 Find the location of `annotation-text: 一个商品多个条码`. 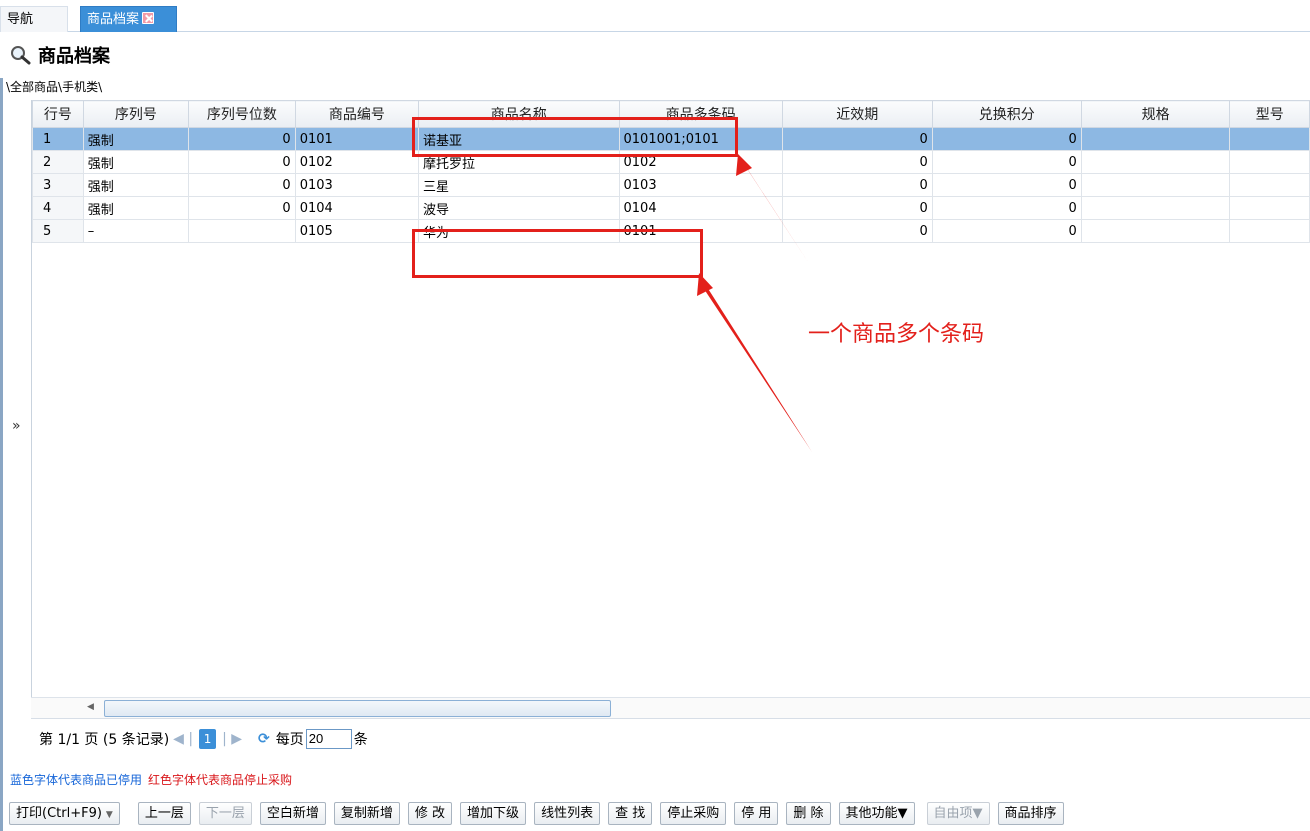

annotation-text: 一个商品多个条码 is located at coordinates (896, 334).